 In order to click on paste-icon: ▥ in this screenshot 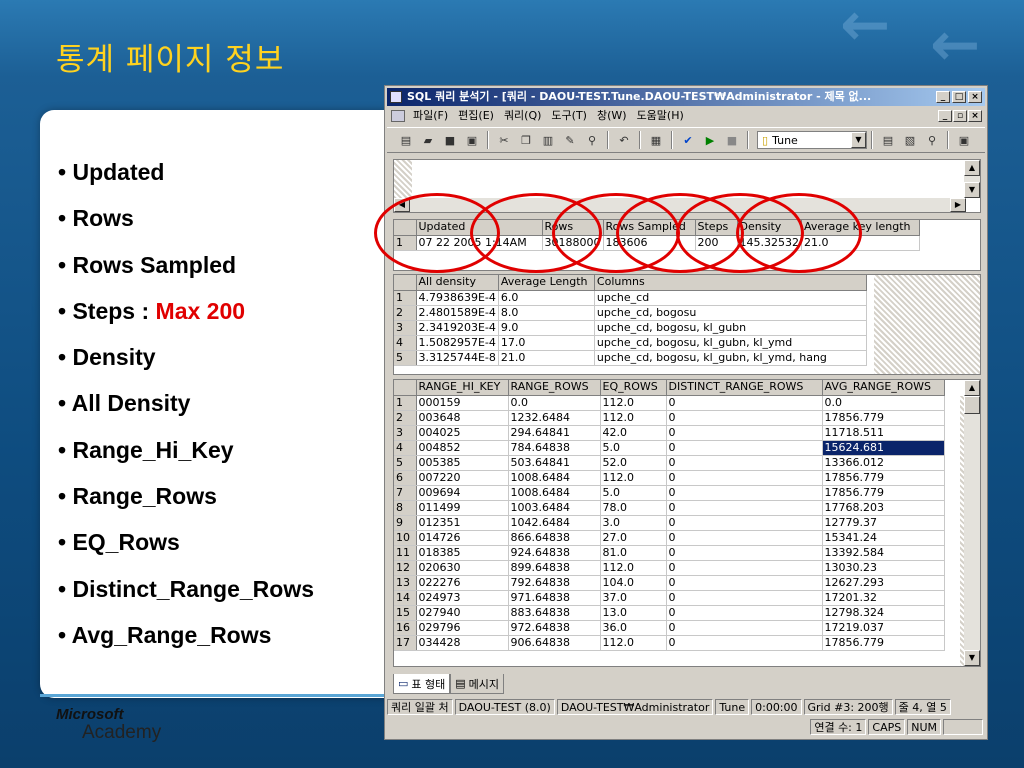, I will do `click(548, 140)`.